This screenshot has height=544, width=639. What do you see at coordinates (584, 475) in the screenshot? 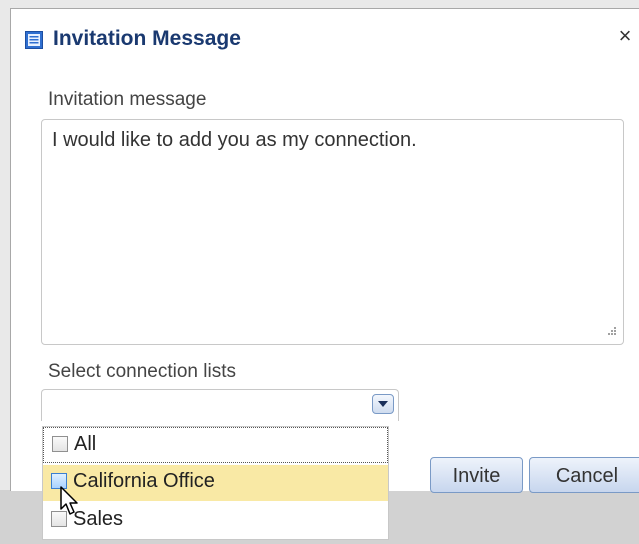
I see `cancel-button: Cancel` at bounding box center [584, 475].